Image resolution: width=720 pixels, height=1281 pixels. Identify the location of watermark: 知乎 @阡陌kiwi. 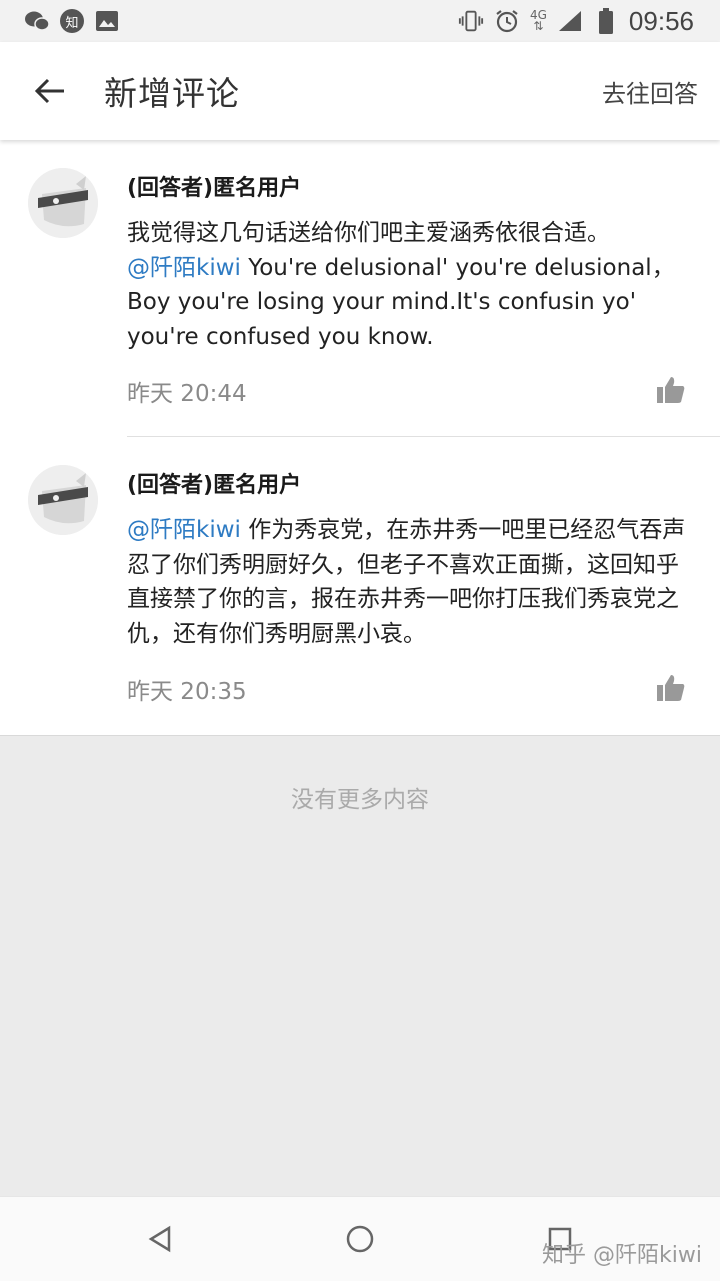
(622, 1255).